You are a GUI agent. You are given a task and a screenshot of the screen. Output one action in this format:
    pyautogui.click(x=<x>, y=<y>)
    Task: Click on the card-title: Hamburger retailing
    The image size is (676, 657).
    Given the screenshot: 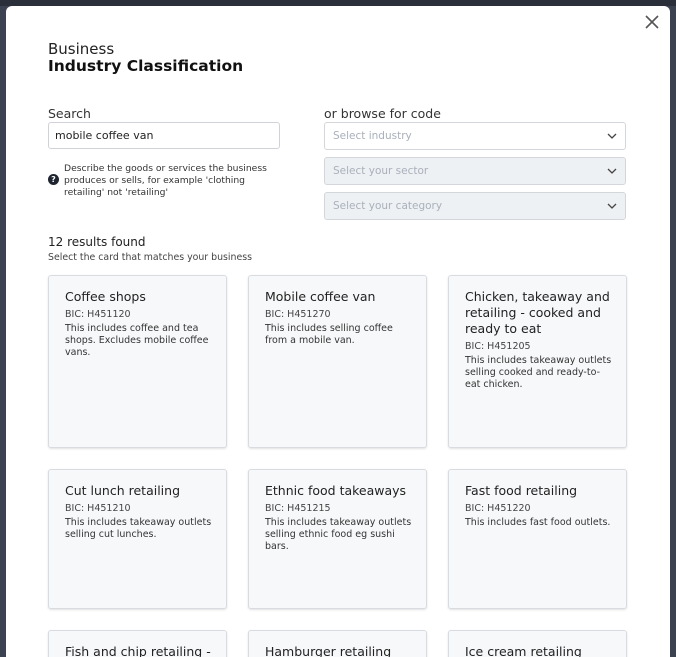 What is the action you would take?
    pyautogui.click(x=328, y=650)
    